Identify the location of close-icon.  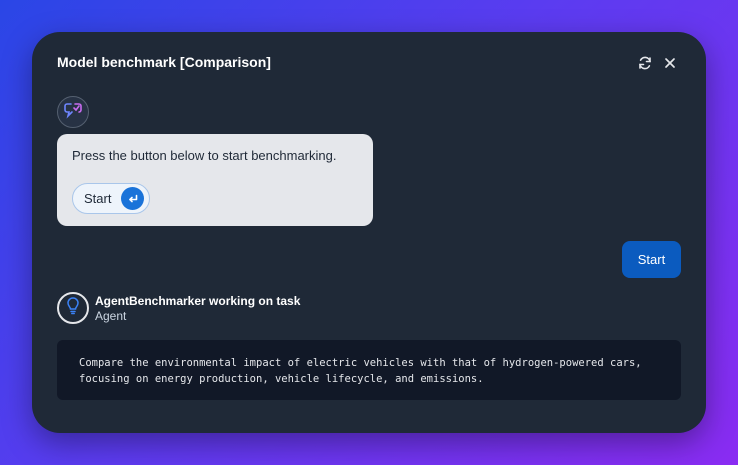
(670, 63).